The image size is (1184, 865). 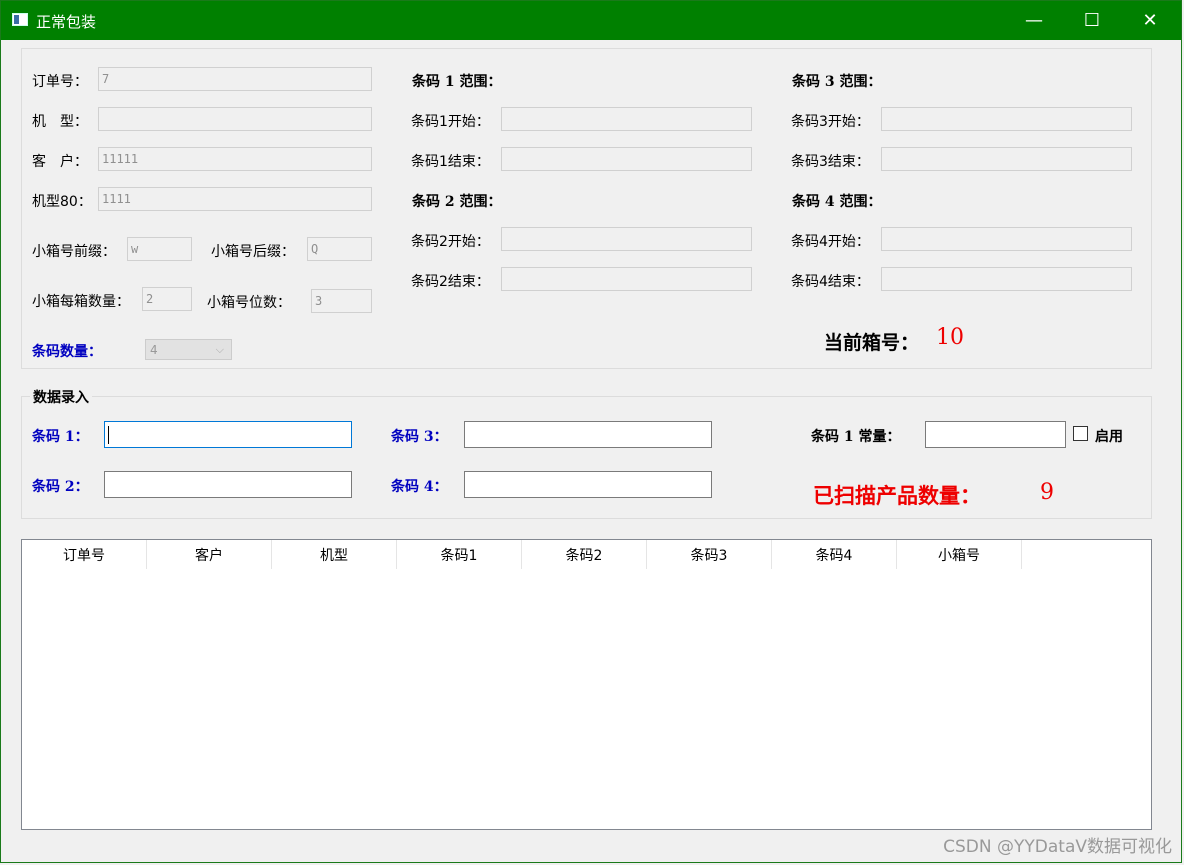 What do you see at coordinates (1006, 119) in the screenshot?
I see `range3-start-field` at bounding box center [1006, 119].